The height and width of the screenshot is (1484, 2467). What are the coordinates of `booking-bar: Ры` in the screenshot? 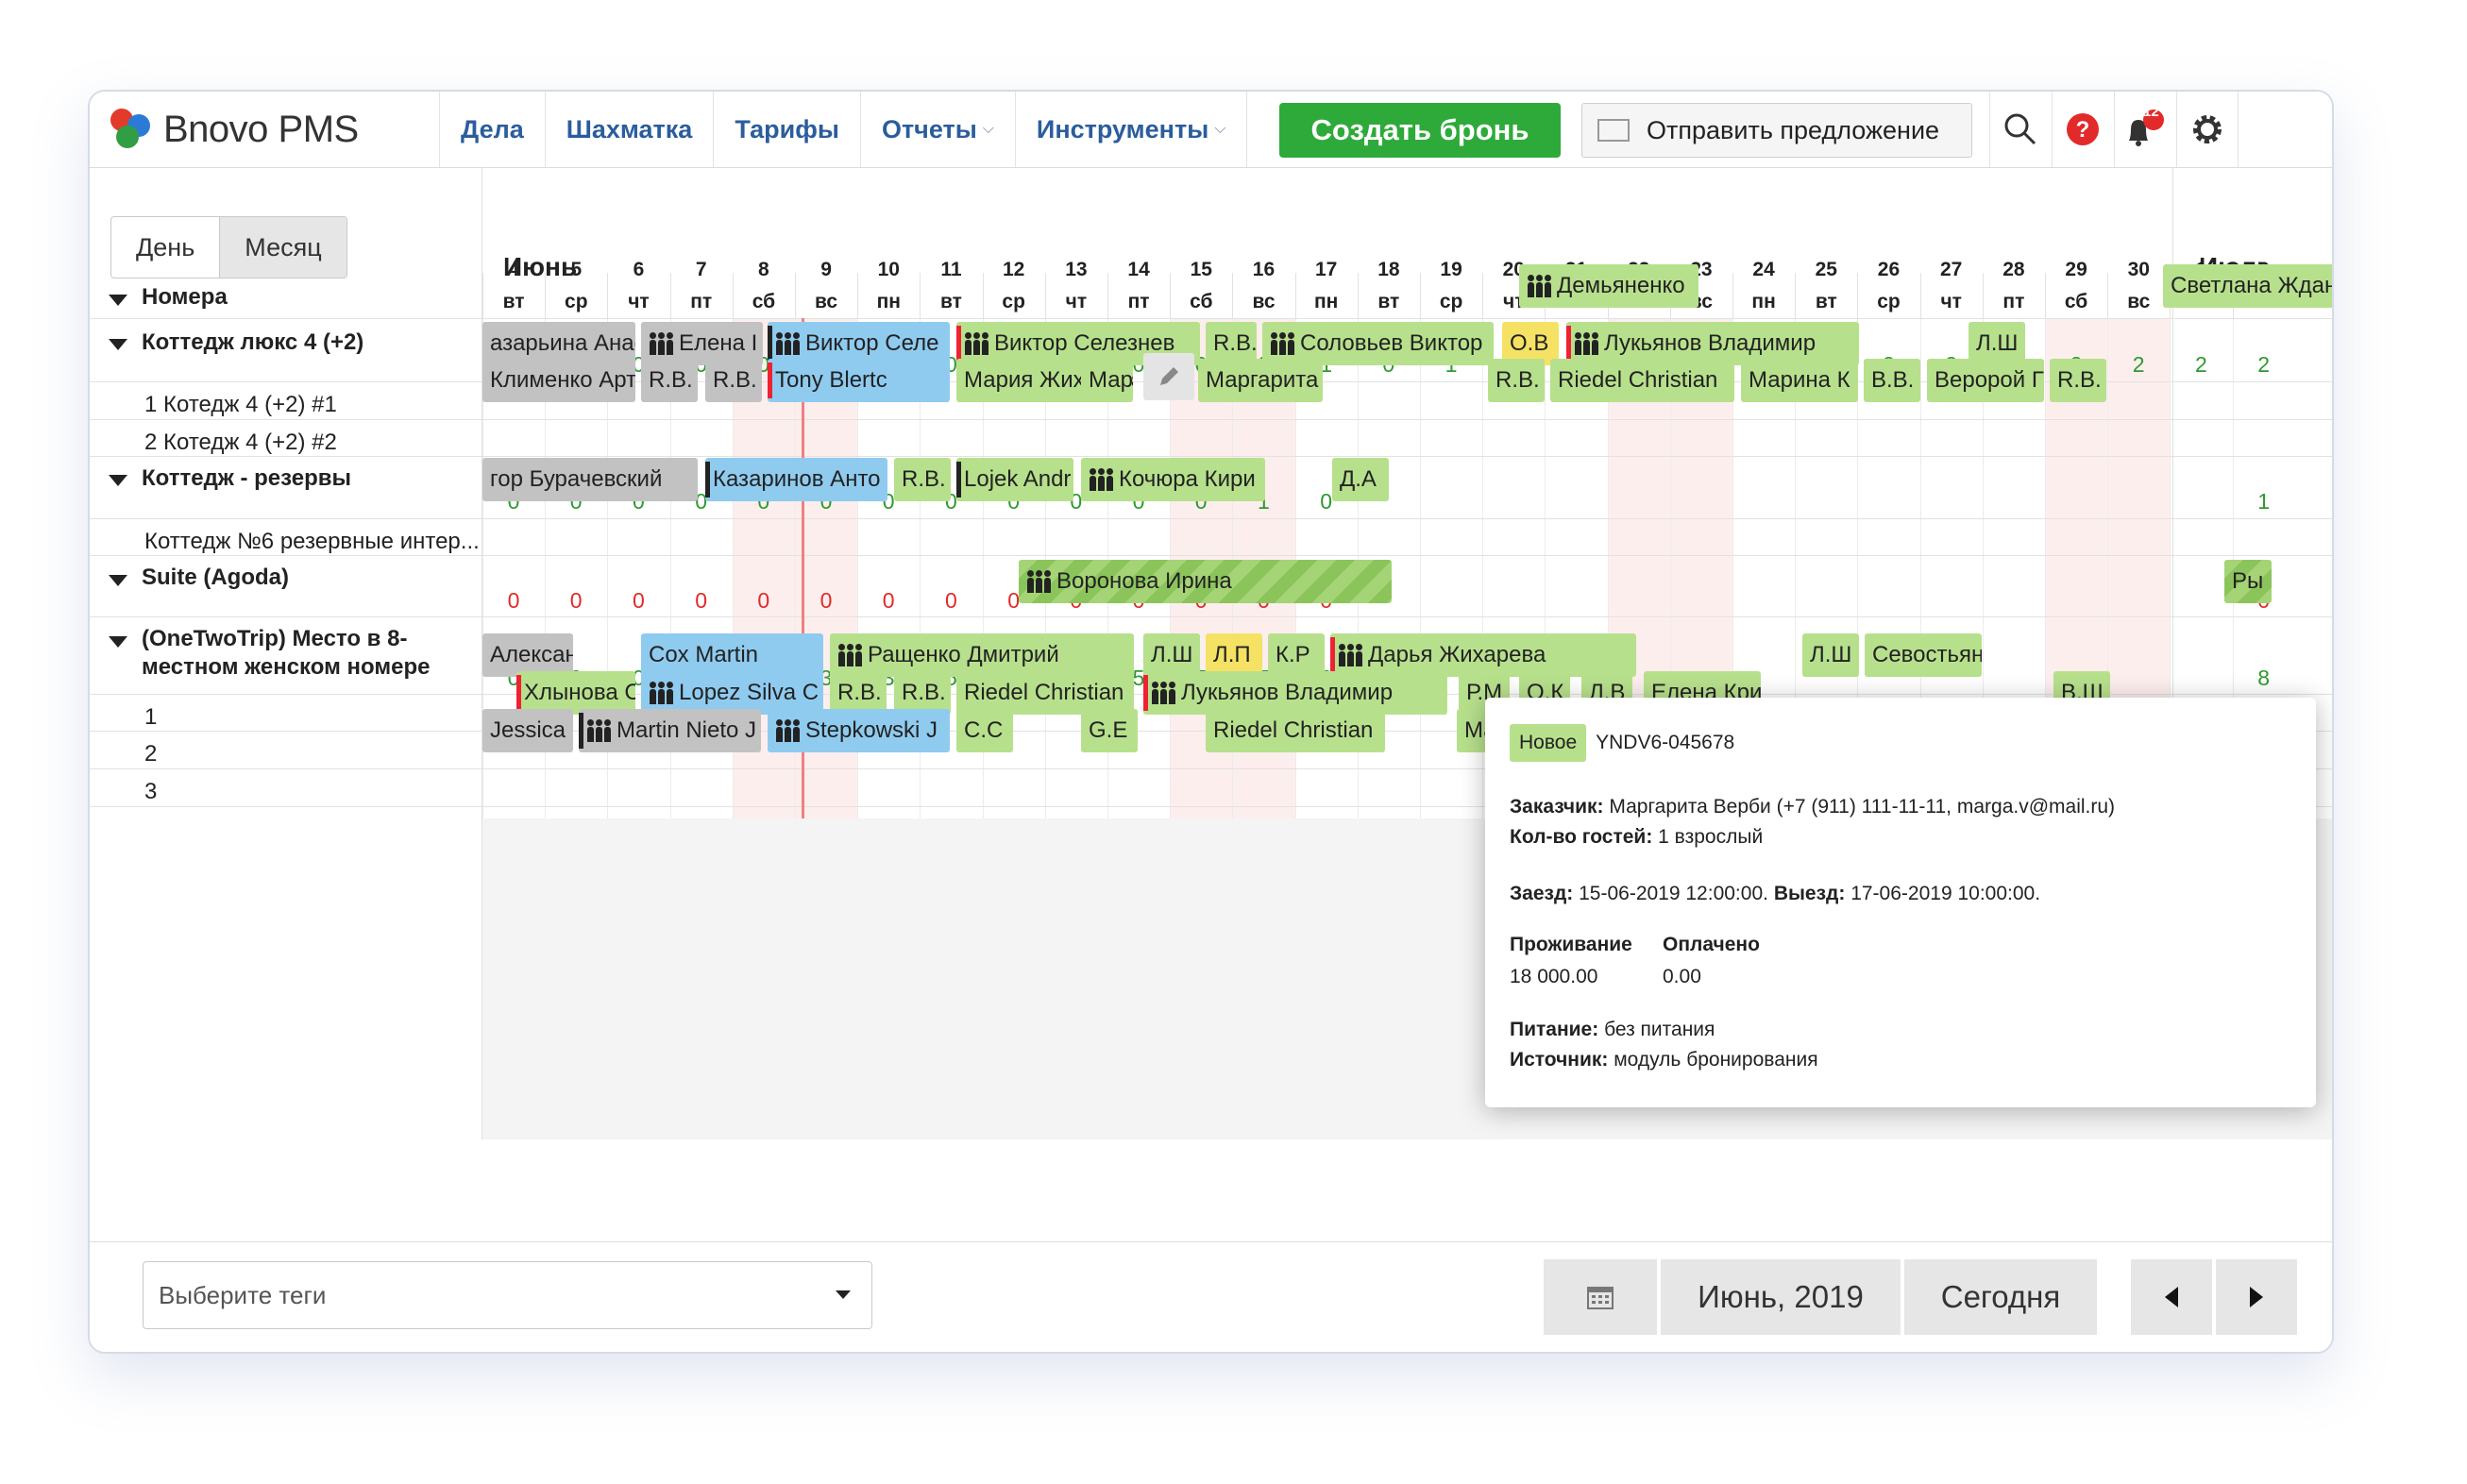 It's located at (2248, 581).